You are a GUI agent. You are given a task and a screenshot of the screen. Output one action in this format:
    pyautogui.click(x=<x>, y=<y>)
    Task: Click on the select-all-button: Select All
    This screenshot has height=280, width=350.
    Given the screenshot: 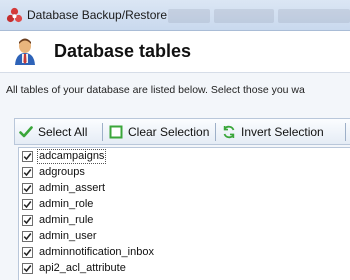 What is the action you would take?
    pyautogui.click(x=53, y=132)
    